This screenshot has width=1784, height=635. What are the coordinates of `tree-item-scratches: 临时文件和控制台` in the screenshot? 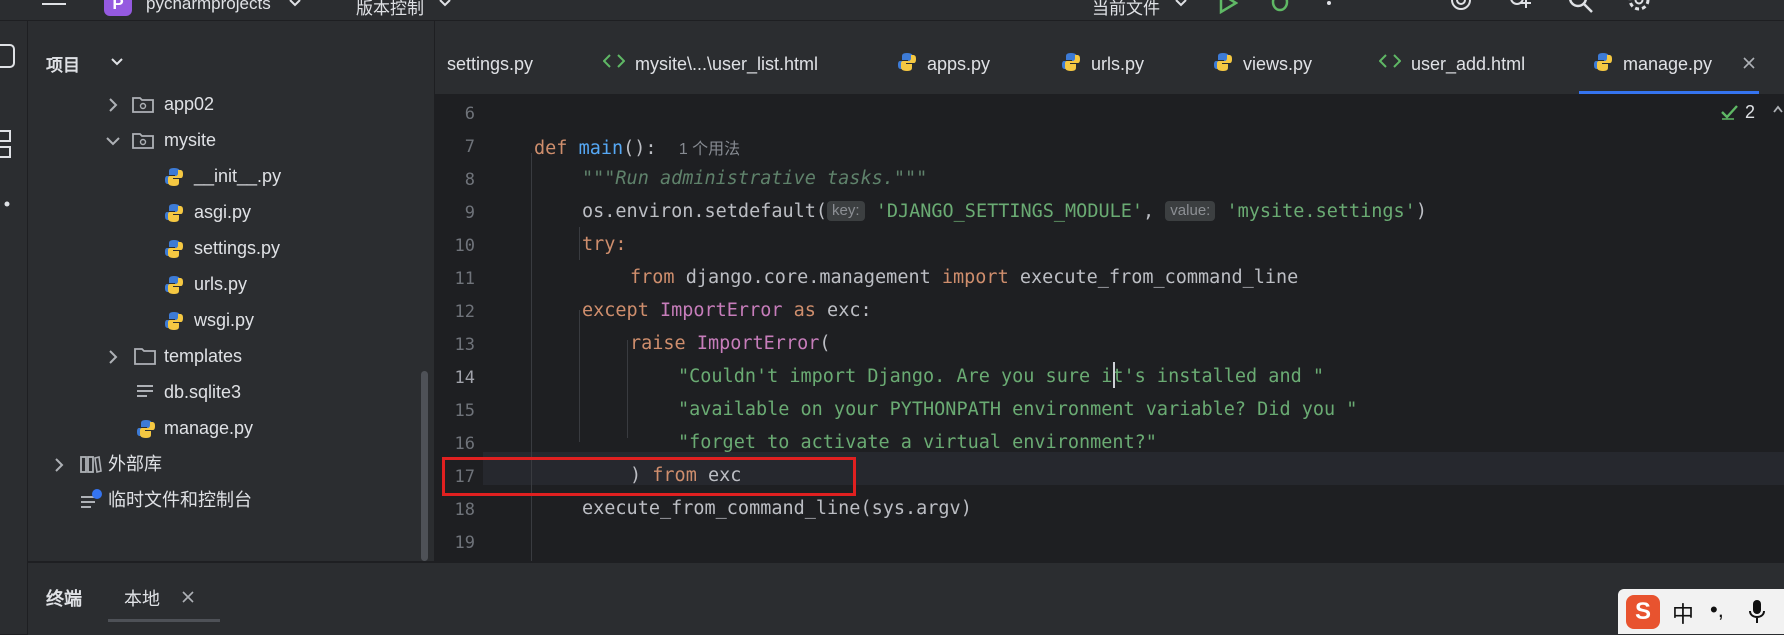 It's located at (218, 500).